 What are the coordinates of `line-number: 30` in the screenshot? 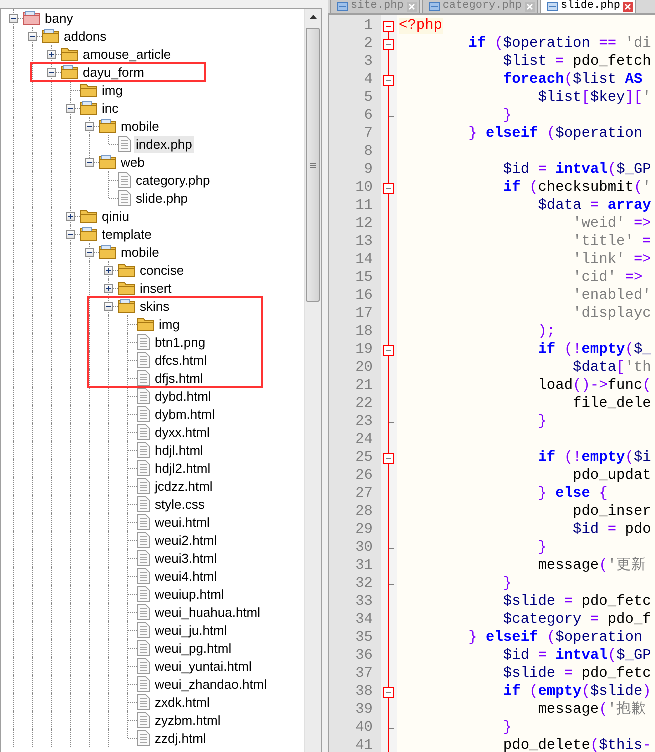 It's located at (364, 548).